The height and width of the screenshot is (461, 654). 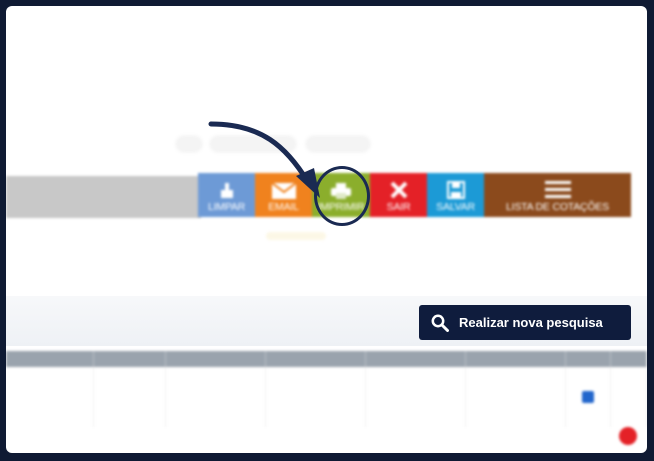 I want to click on salvar-button: SALVAR, so click(x=455, y=195).